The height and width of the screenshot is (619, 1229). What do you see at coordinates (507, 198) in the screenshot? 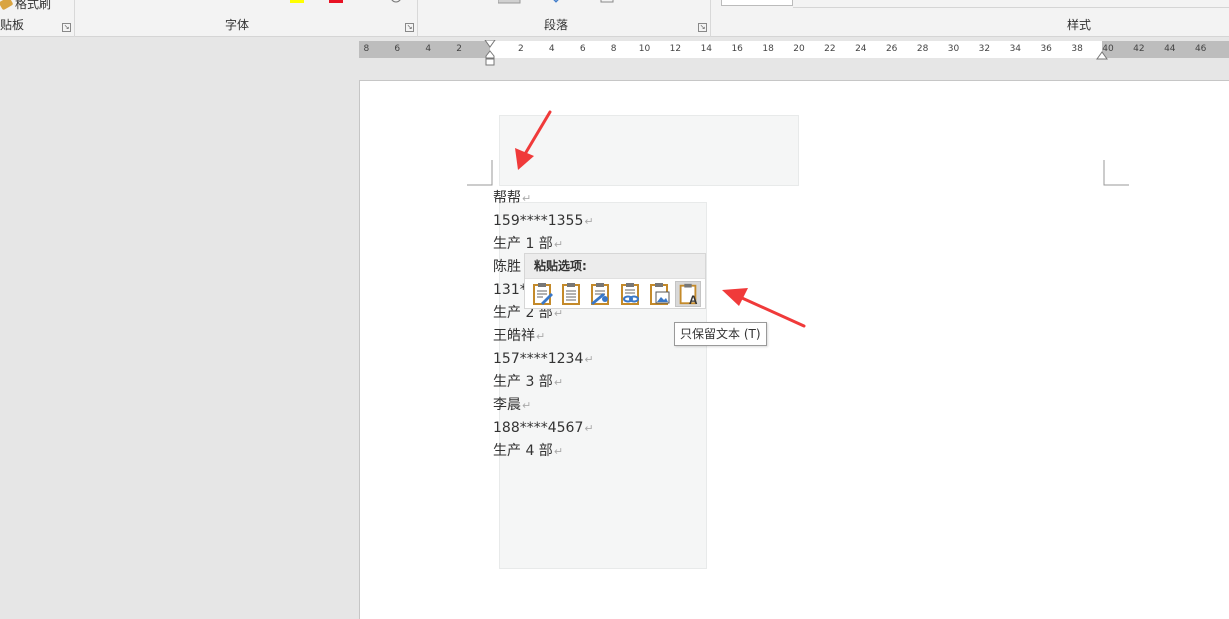
I see `line-text: 帮帮` at bounding box center [507, 198].